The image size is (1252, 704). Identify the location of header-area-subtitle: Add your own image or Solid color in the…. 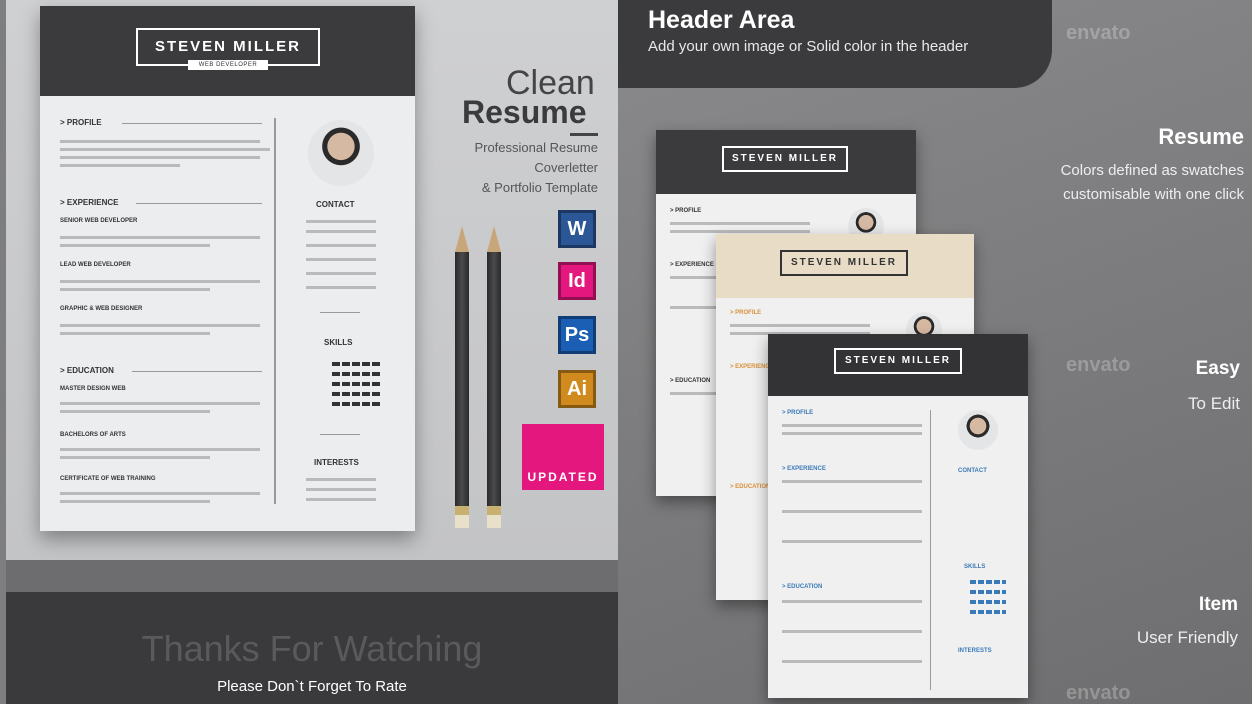
(808, 46).